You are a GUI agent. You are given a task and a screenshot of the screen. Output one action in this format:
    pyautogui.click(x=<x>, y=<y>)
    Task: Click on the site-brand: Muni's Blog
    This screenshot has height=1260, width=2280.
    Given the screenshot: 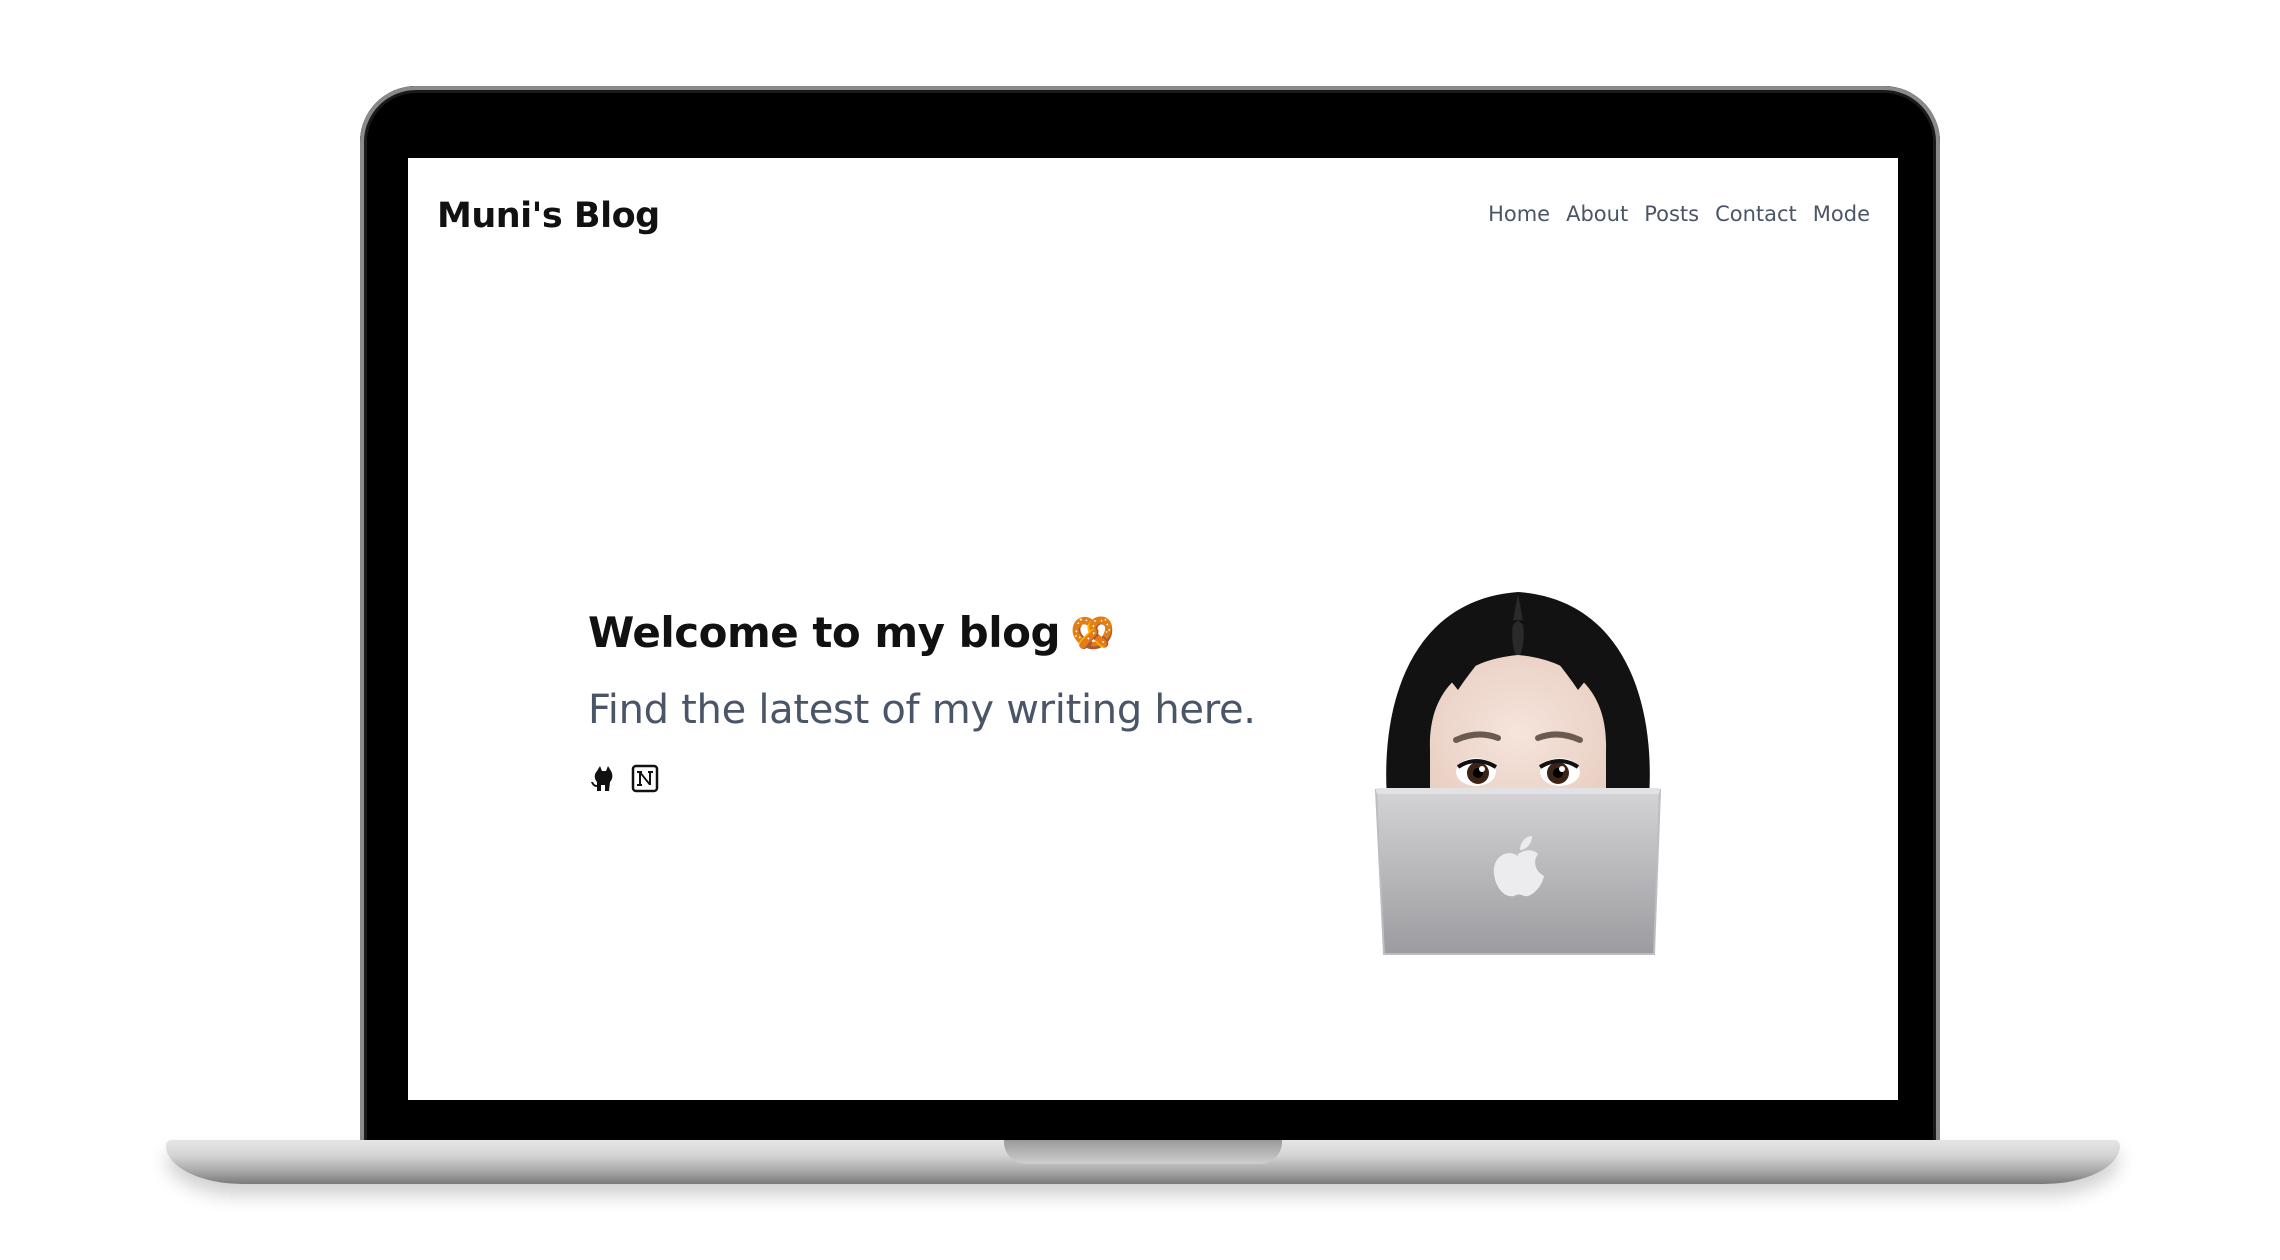 What is the action you would take?
    pyautogui.click(x=548, y=216)
    